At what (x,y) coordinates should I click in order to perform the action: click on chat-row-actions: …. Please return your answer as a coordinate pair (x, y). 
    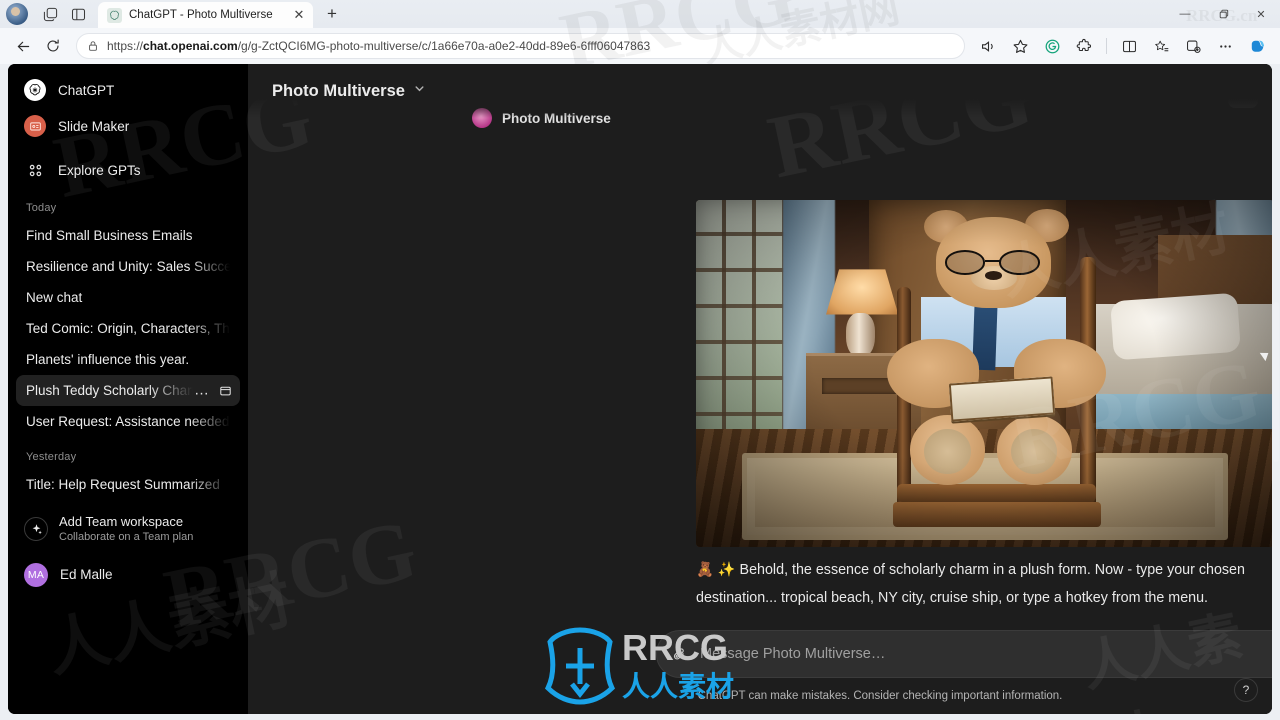
    Looking at the image, I should click on (213, 390).